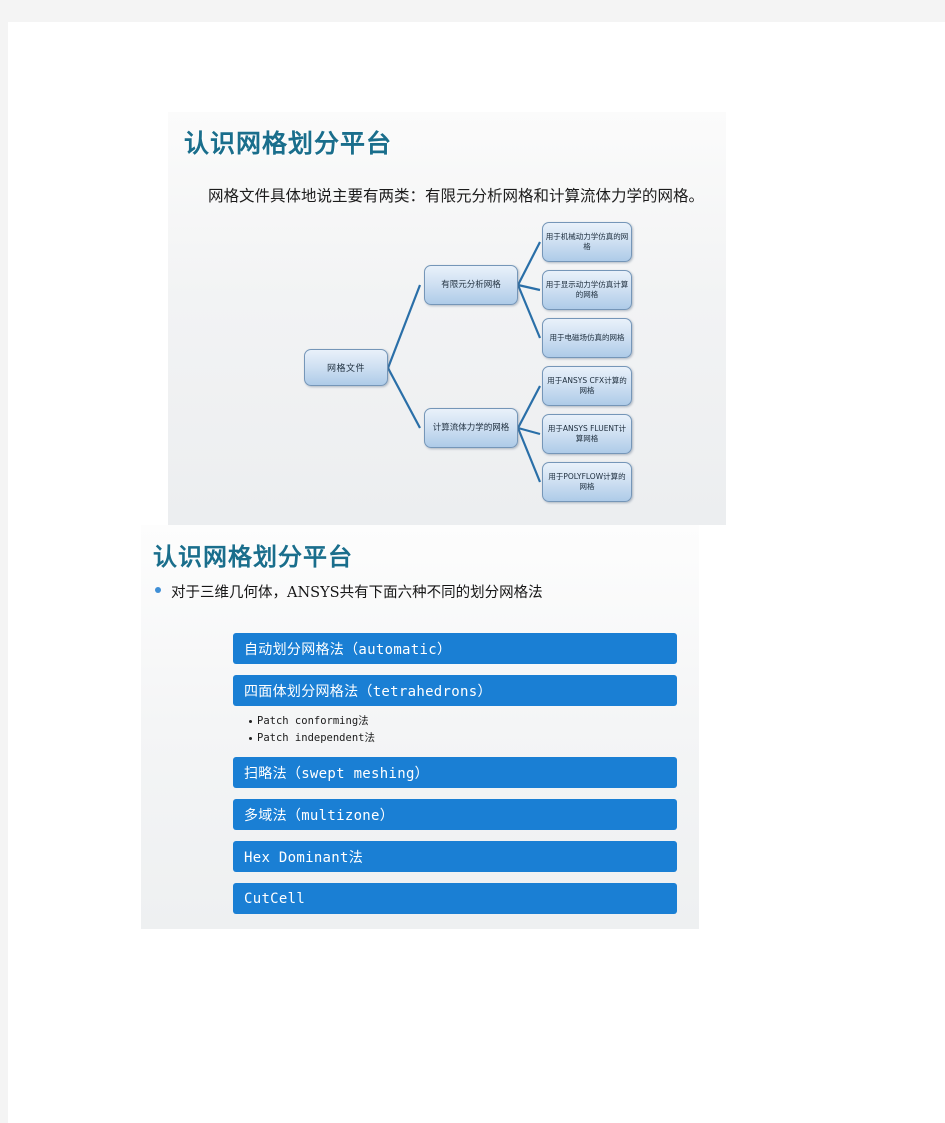 This screenshot has width=945, height=1123. I want to click on diagram-node-leaf: 用于机械动力学仿真的网格, so click(587, 242).